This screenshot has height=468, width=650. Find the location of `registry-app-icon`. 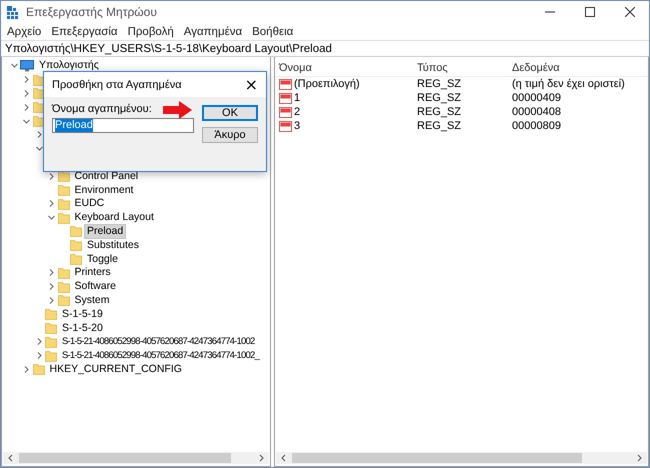

registry-app-icon is located at coordinates (13, 12).